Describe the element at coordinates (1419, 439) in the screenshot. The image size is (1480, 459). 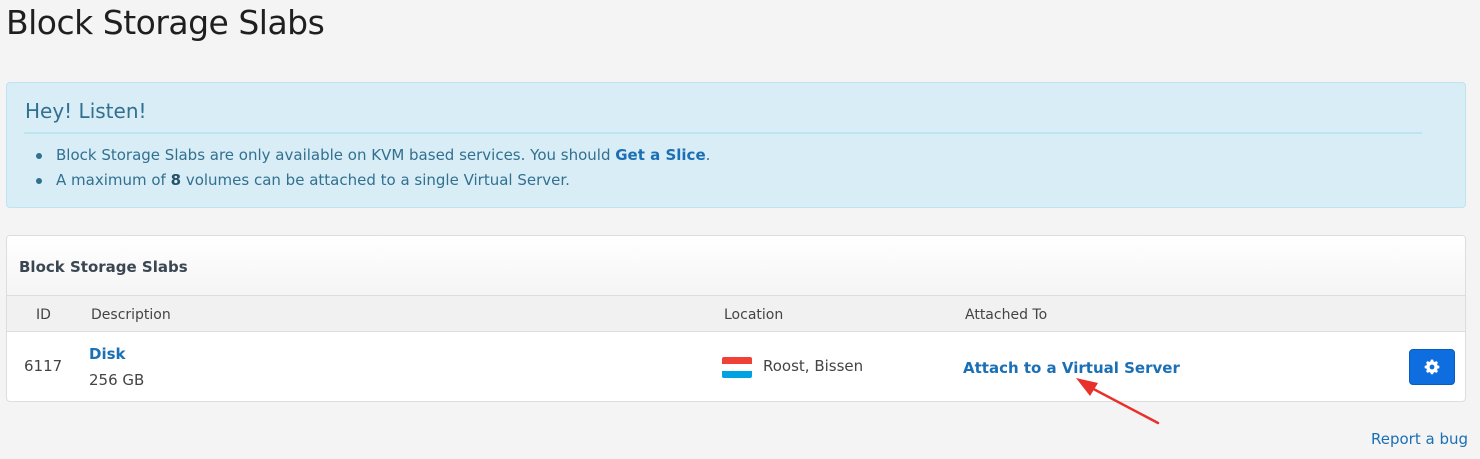
I see `report-bug-link: Report a bug` at that location.